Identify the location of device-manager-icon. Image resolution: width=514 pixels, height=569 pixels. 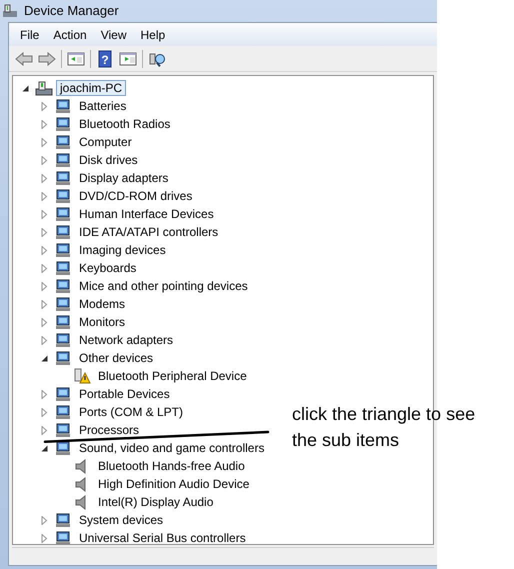
(10, 11).